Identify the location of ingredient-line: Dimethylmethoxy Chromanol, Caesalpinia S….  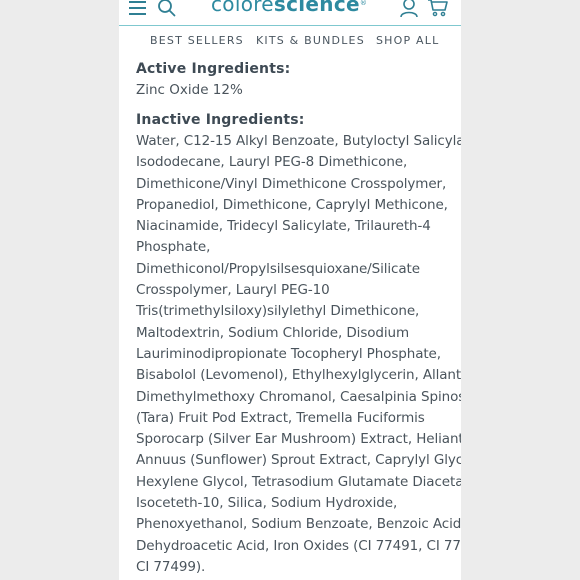
(298, 396).